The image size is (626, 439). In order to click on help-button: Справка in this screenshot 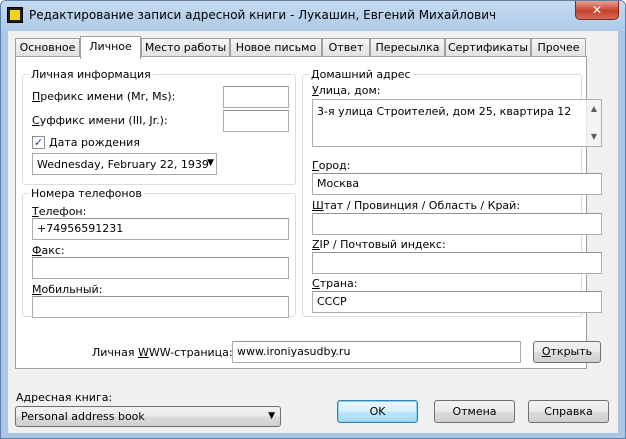, I will do `click(568, 411)`.